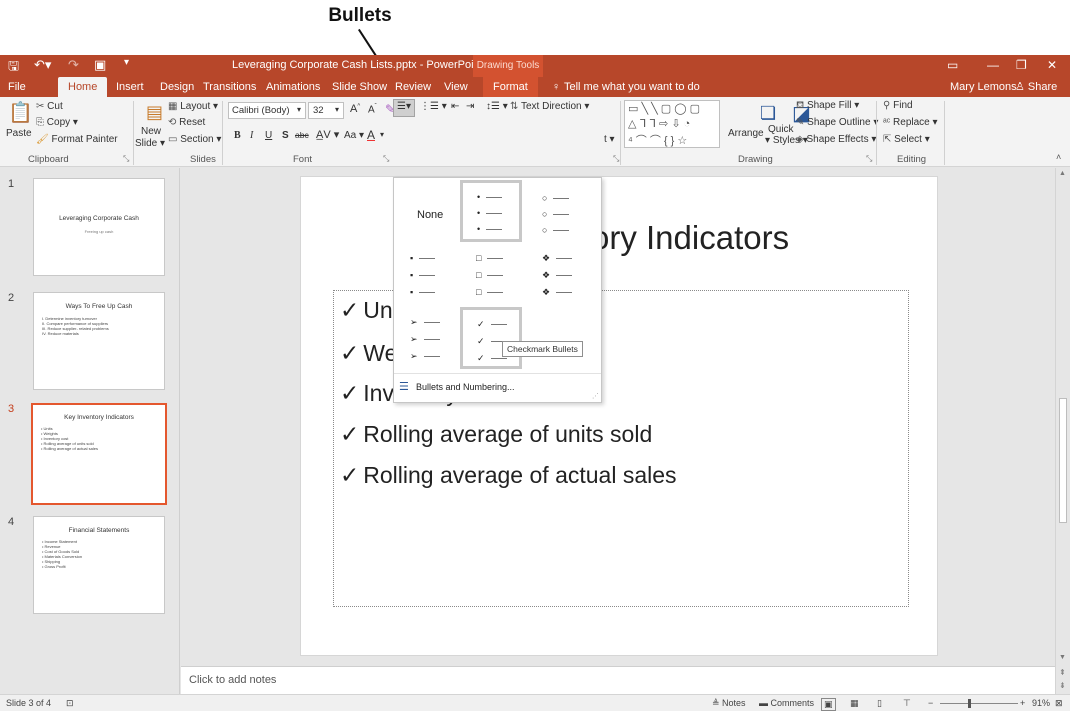 The image size is (1070, 711). Describe the element at coordinates (869, 159) in the screenshot. I see `drawing-launcher-icon: ⤡` at that location.